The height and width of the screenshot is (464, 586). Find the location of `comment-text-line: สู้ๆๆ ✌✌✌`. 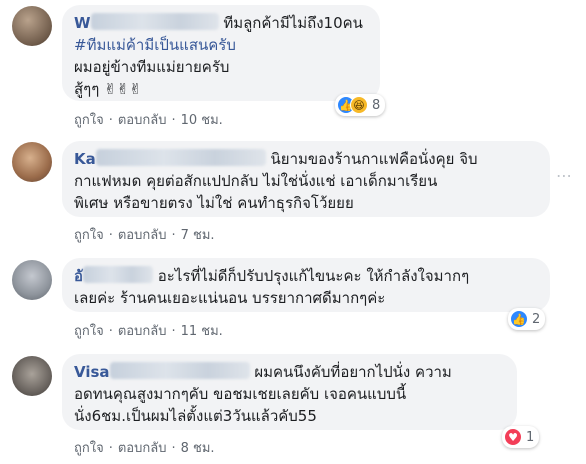

comment-text-line: สู้ๆๆ ✌✌✌ is located at coordinates (108, 89).